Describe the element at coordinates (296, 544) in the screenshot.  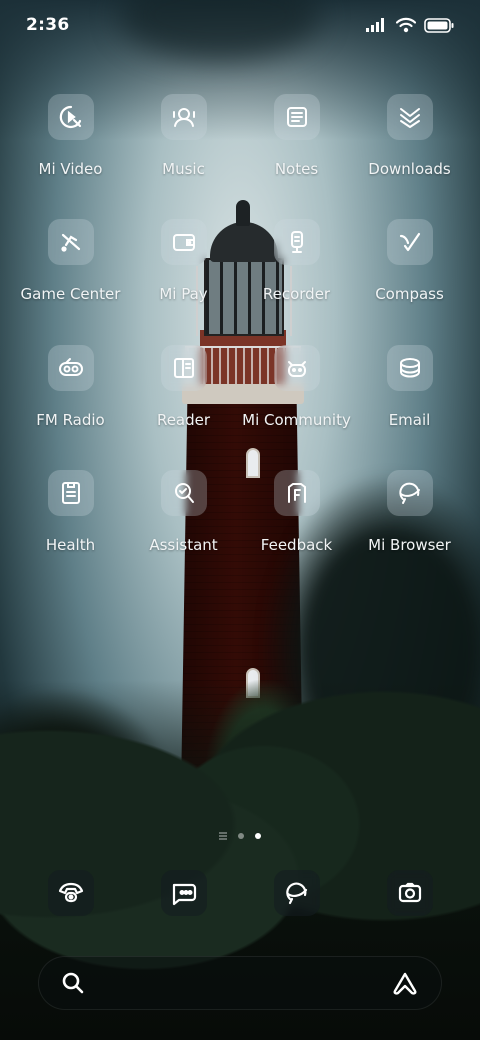
I see `app-label: Feedback` at that location.